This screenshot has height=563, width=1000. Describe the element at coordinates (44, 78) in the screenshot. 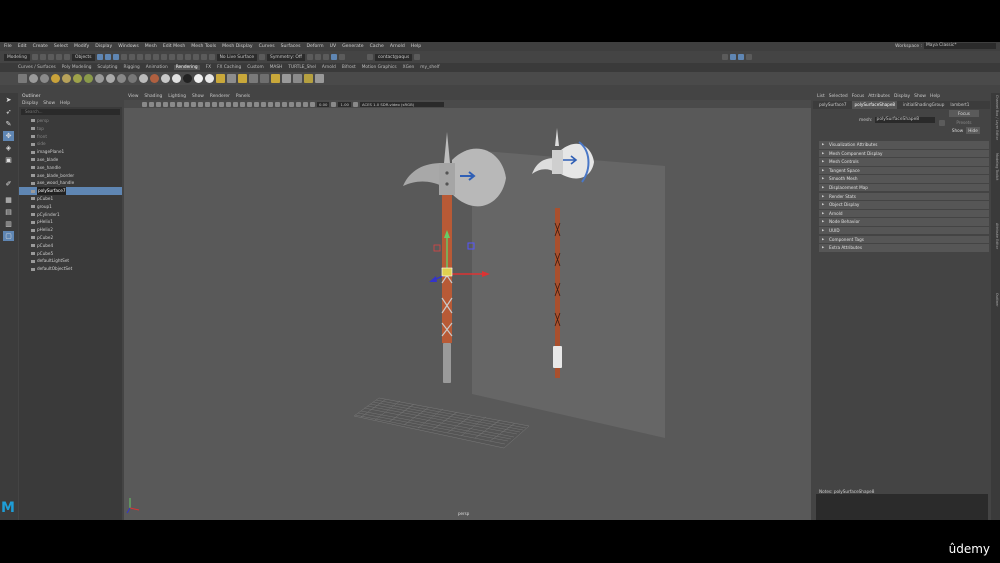

I see `point-light-icon` at that location.